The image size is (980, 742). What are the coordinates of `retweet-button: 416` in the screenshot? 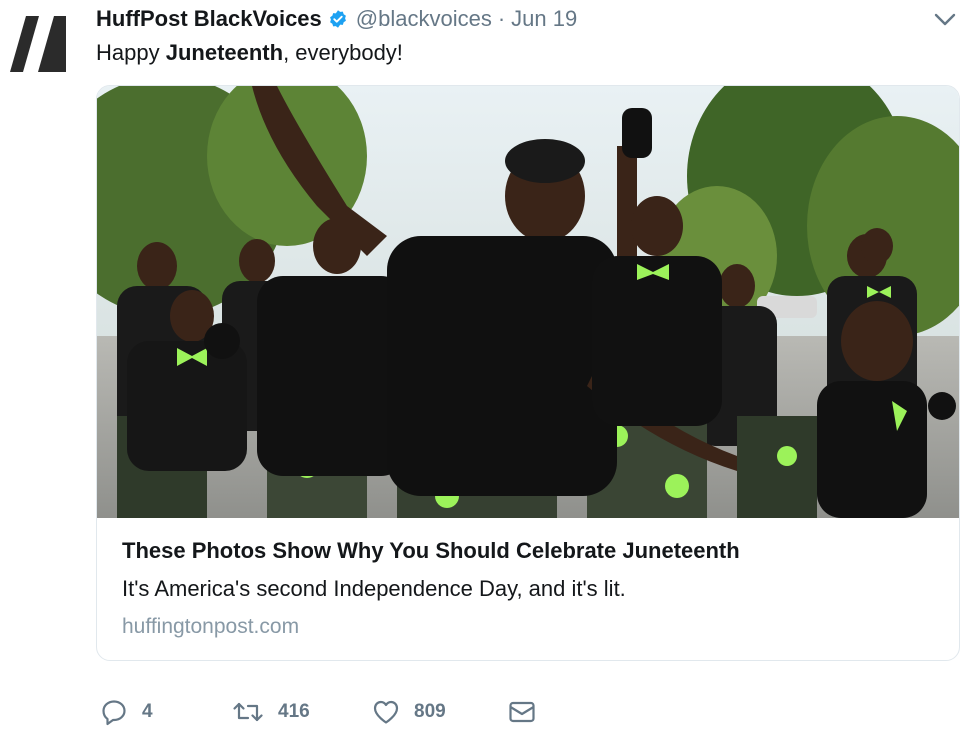 It's located at (271, 712).